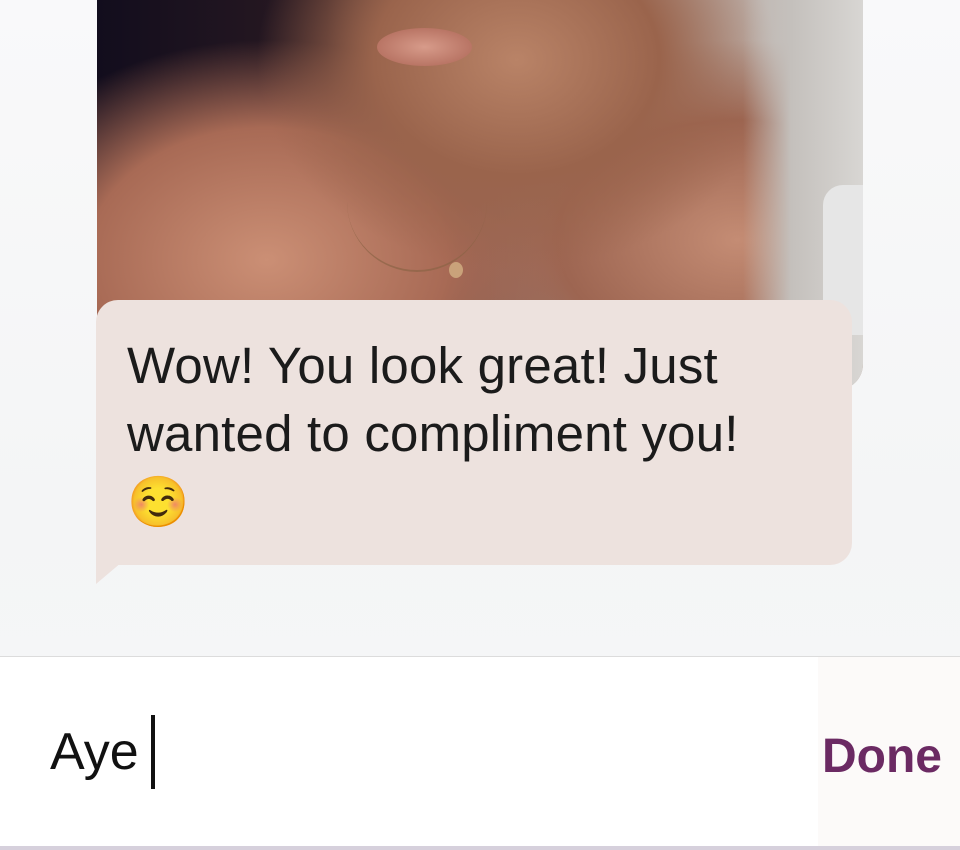  What do you see at coordinates (456, 270) in the screenshot?
I see `photo-pendant` at bounding box center [456, 270].